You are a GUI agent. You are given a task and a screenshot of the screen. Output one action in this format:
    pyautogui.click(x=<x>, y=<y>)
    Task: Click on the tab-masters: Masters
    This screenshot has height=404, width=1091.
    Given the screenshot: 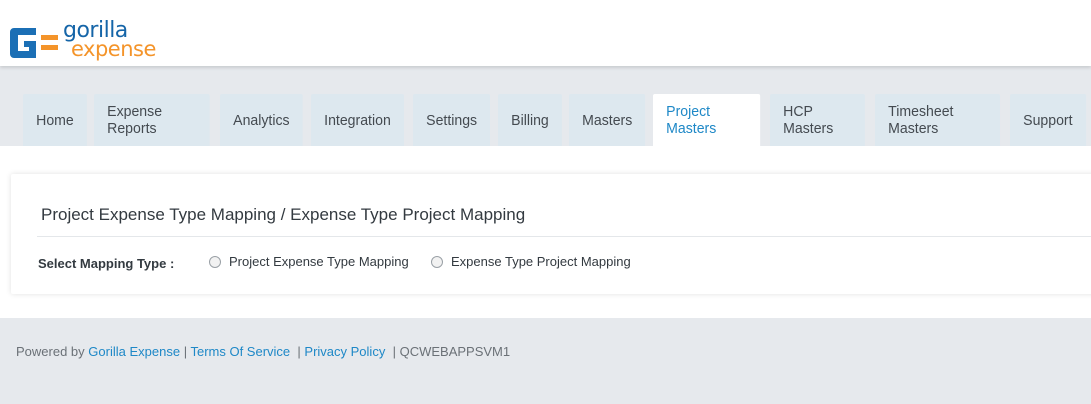 What is the action you would take?
    pyautogui.click(x=607, y=120)
    